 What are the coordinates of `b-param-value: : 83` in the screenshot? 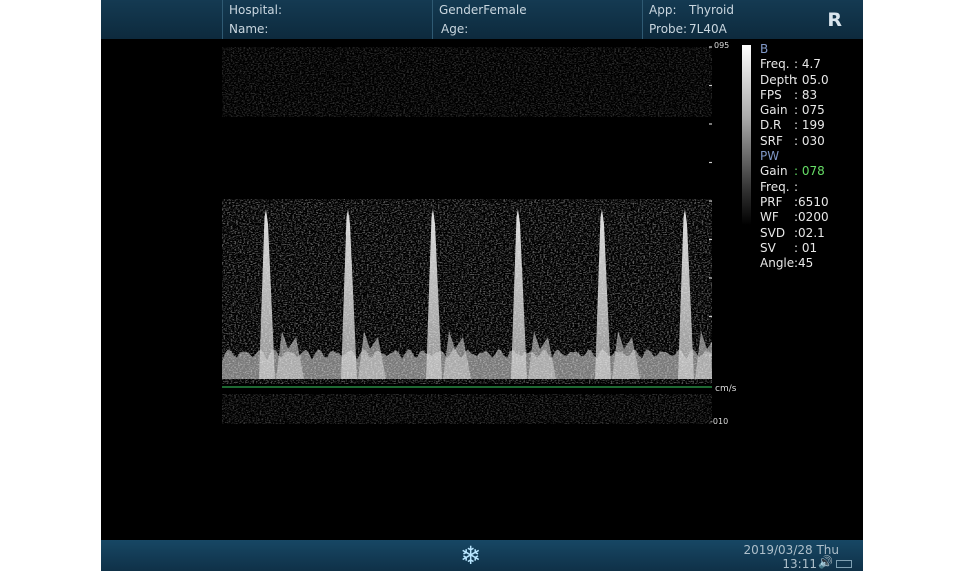 It's located at (806, 94).